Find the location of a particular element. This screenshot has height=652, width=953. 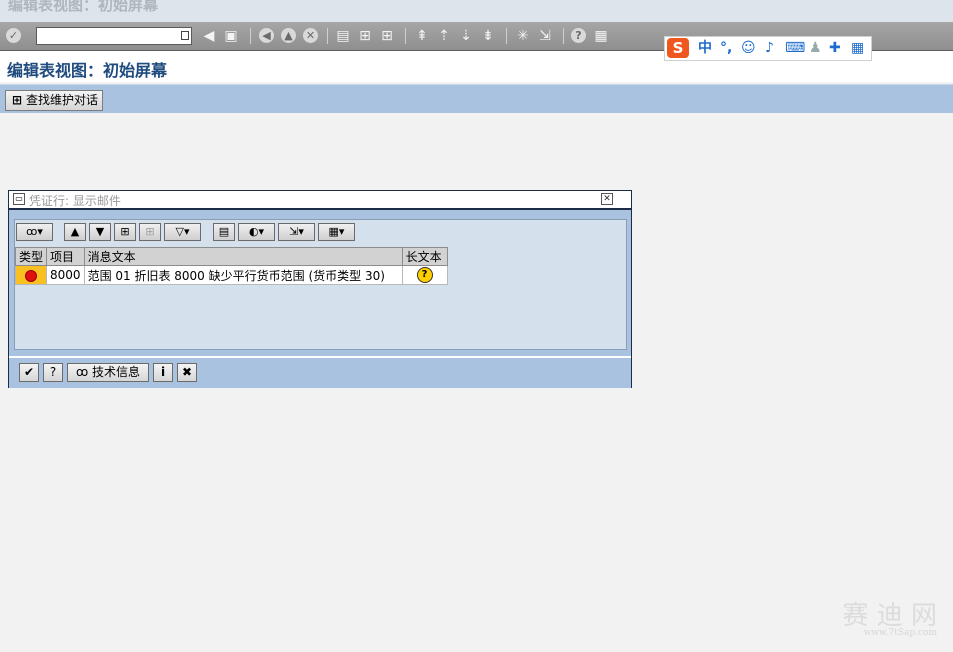

ime-mode: 中 is located at coordinates (705, 48).